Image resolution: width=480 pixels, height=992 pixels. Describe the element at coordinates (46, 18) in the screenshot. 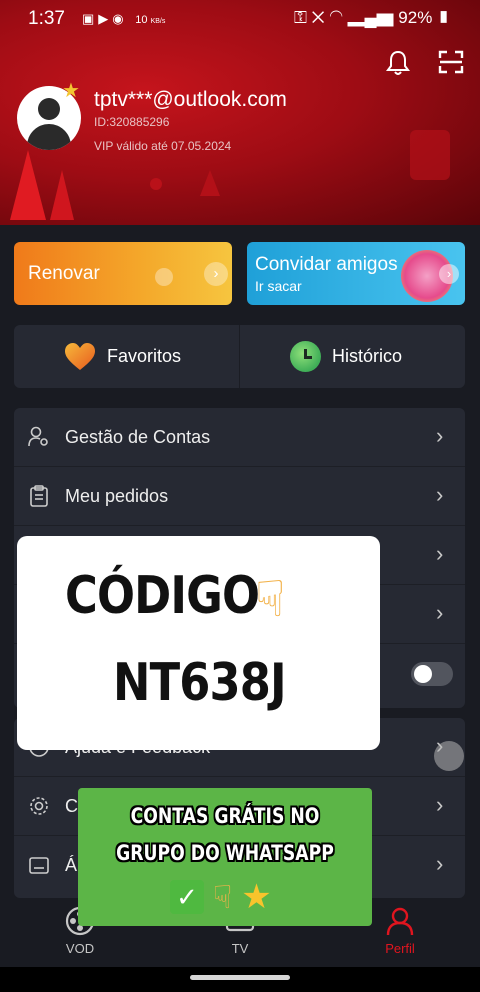

I see `status-time: 1:37` at that location.